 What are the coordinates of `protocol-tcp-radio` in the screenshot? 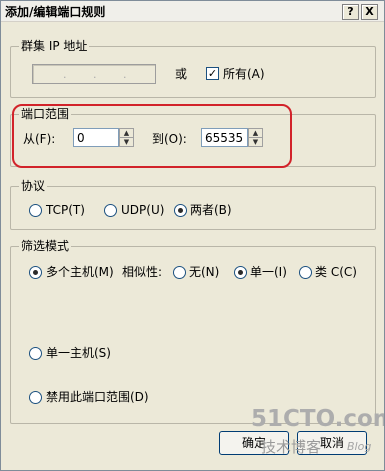 It's located at (35, 210).